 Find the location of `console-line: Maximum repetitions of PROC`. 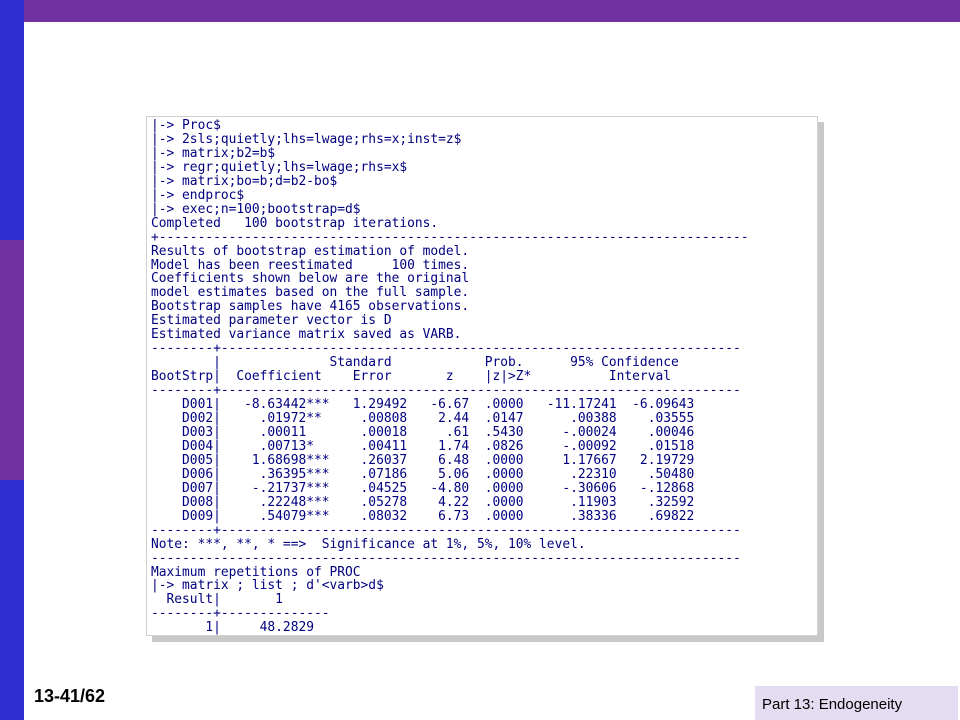

console-line: Maximum repetitions of PROC is located at coordinates (256, 572).